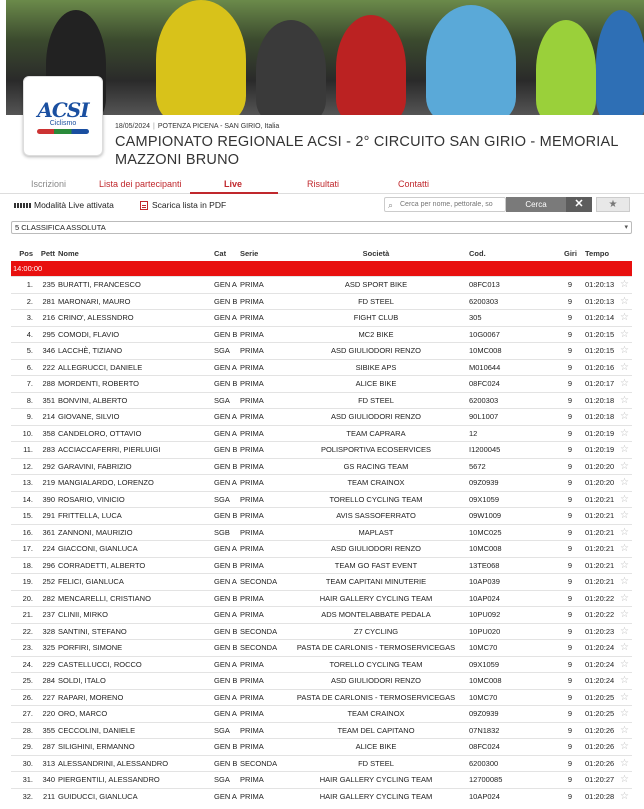  What do you see at coordinates (252, 466) in the screenshot?
I see `row-series: PRIMA` at bounding box center [252, 466].